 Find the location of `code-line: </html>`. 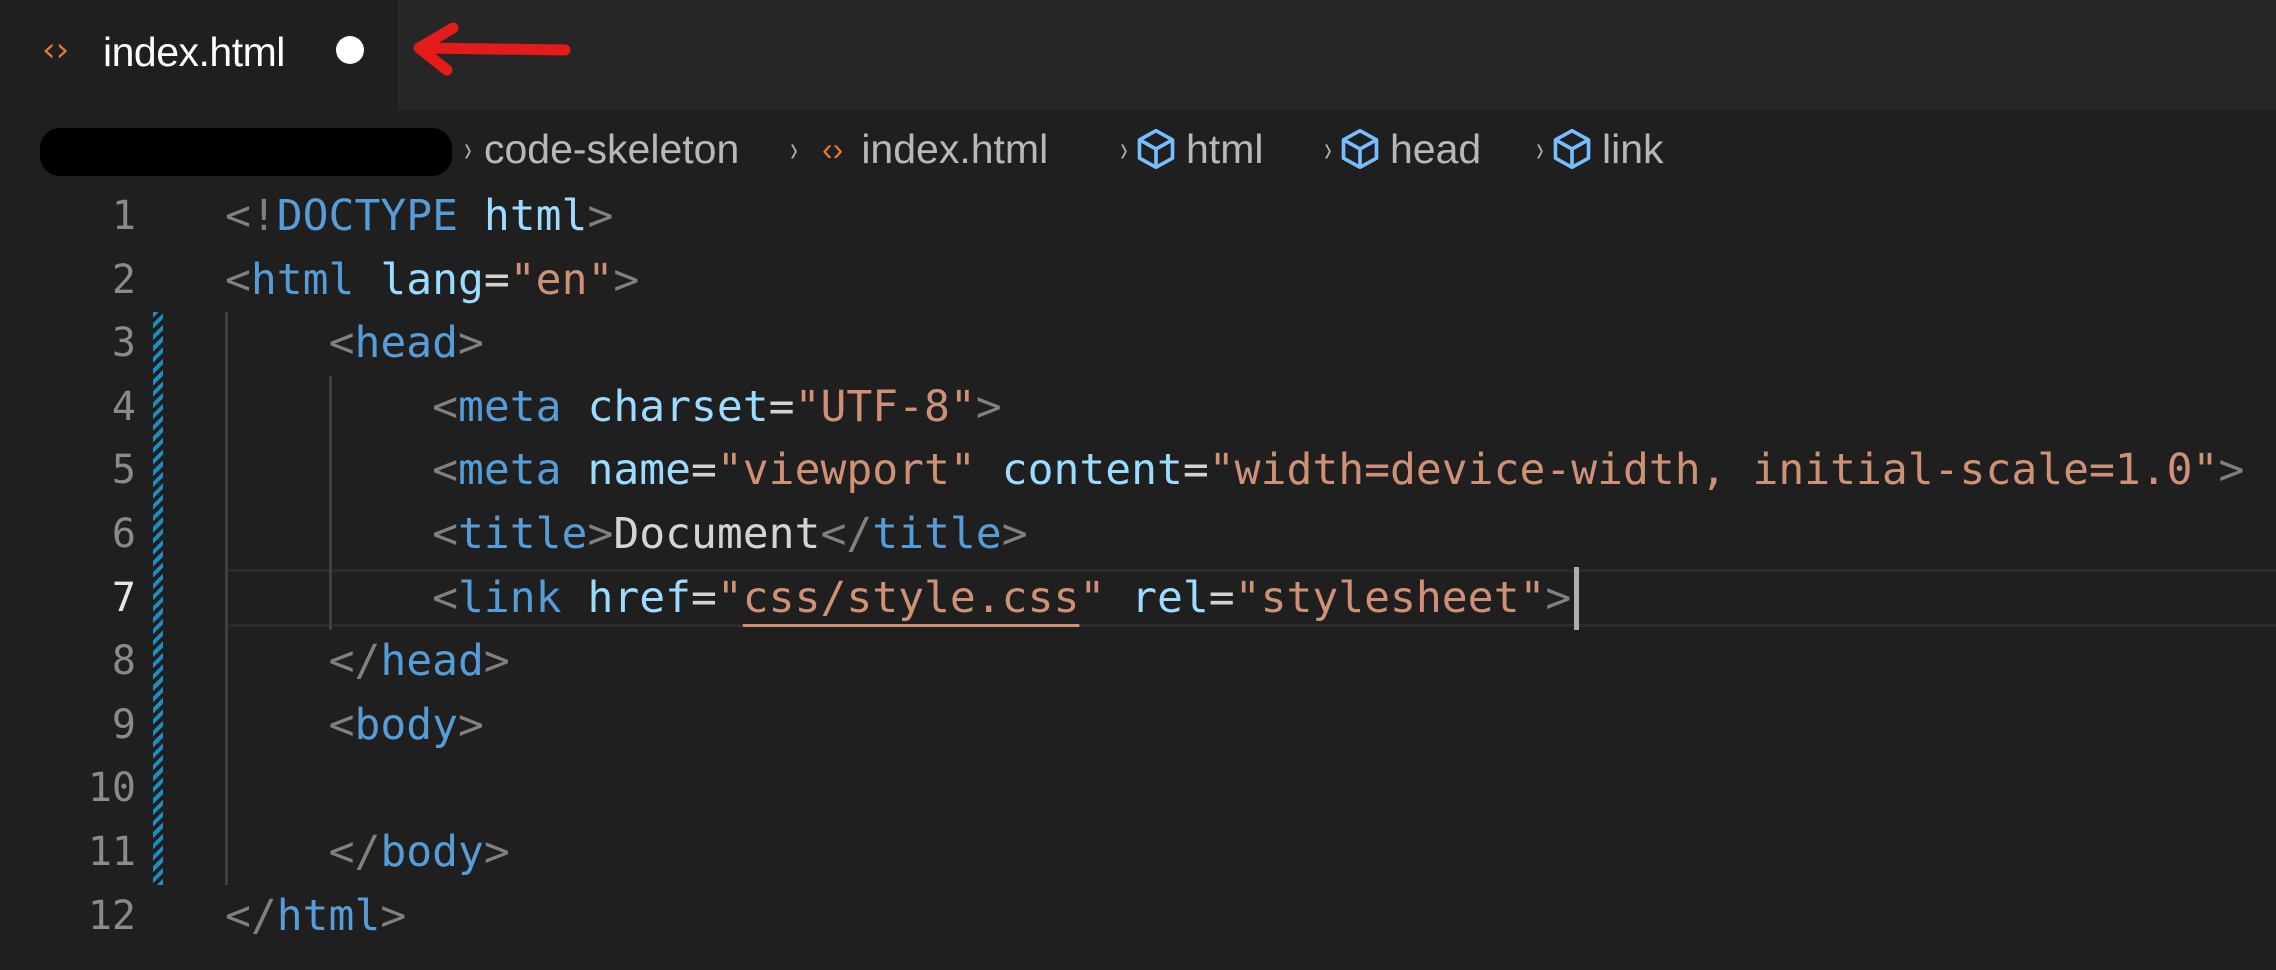

code-line: </html> is located at coordinates (315, 917).